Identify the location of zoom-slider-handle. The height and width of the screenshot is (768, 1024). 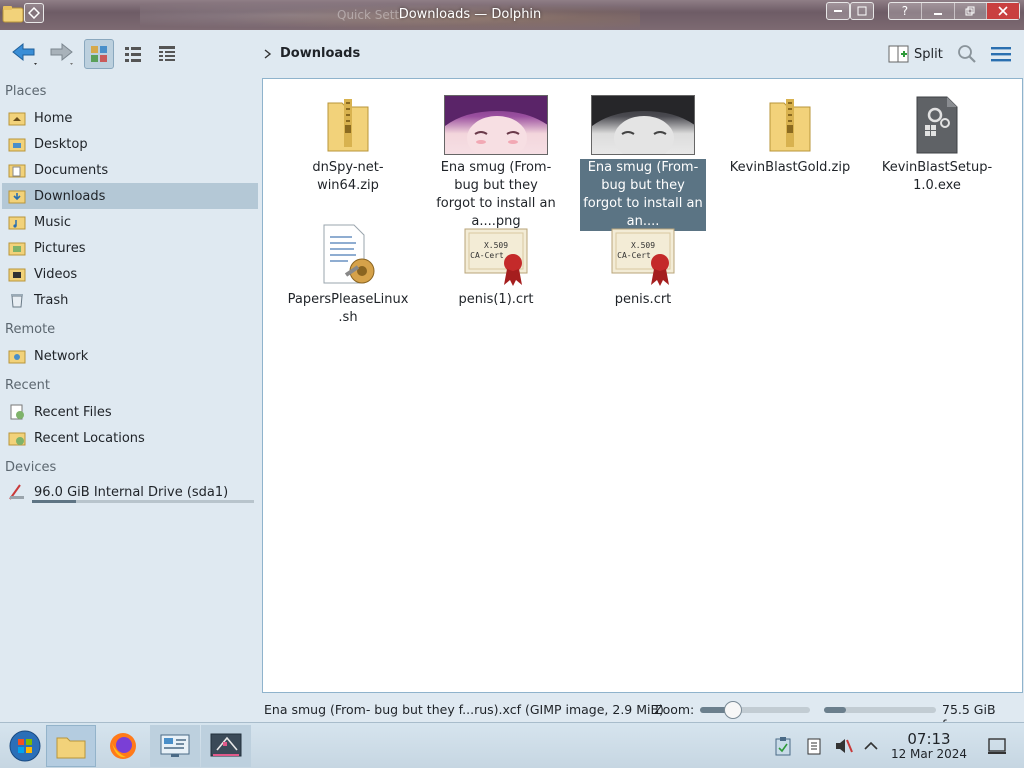
(733, 710).